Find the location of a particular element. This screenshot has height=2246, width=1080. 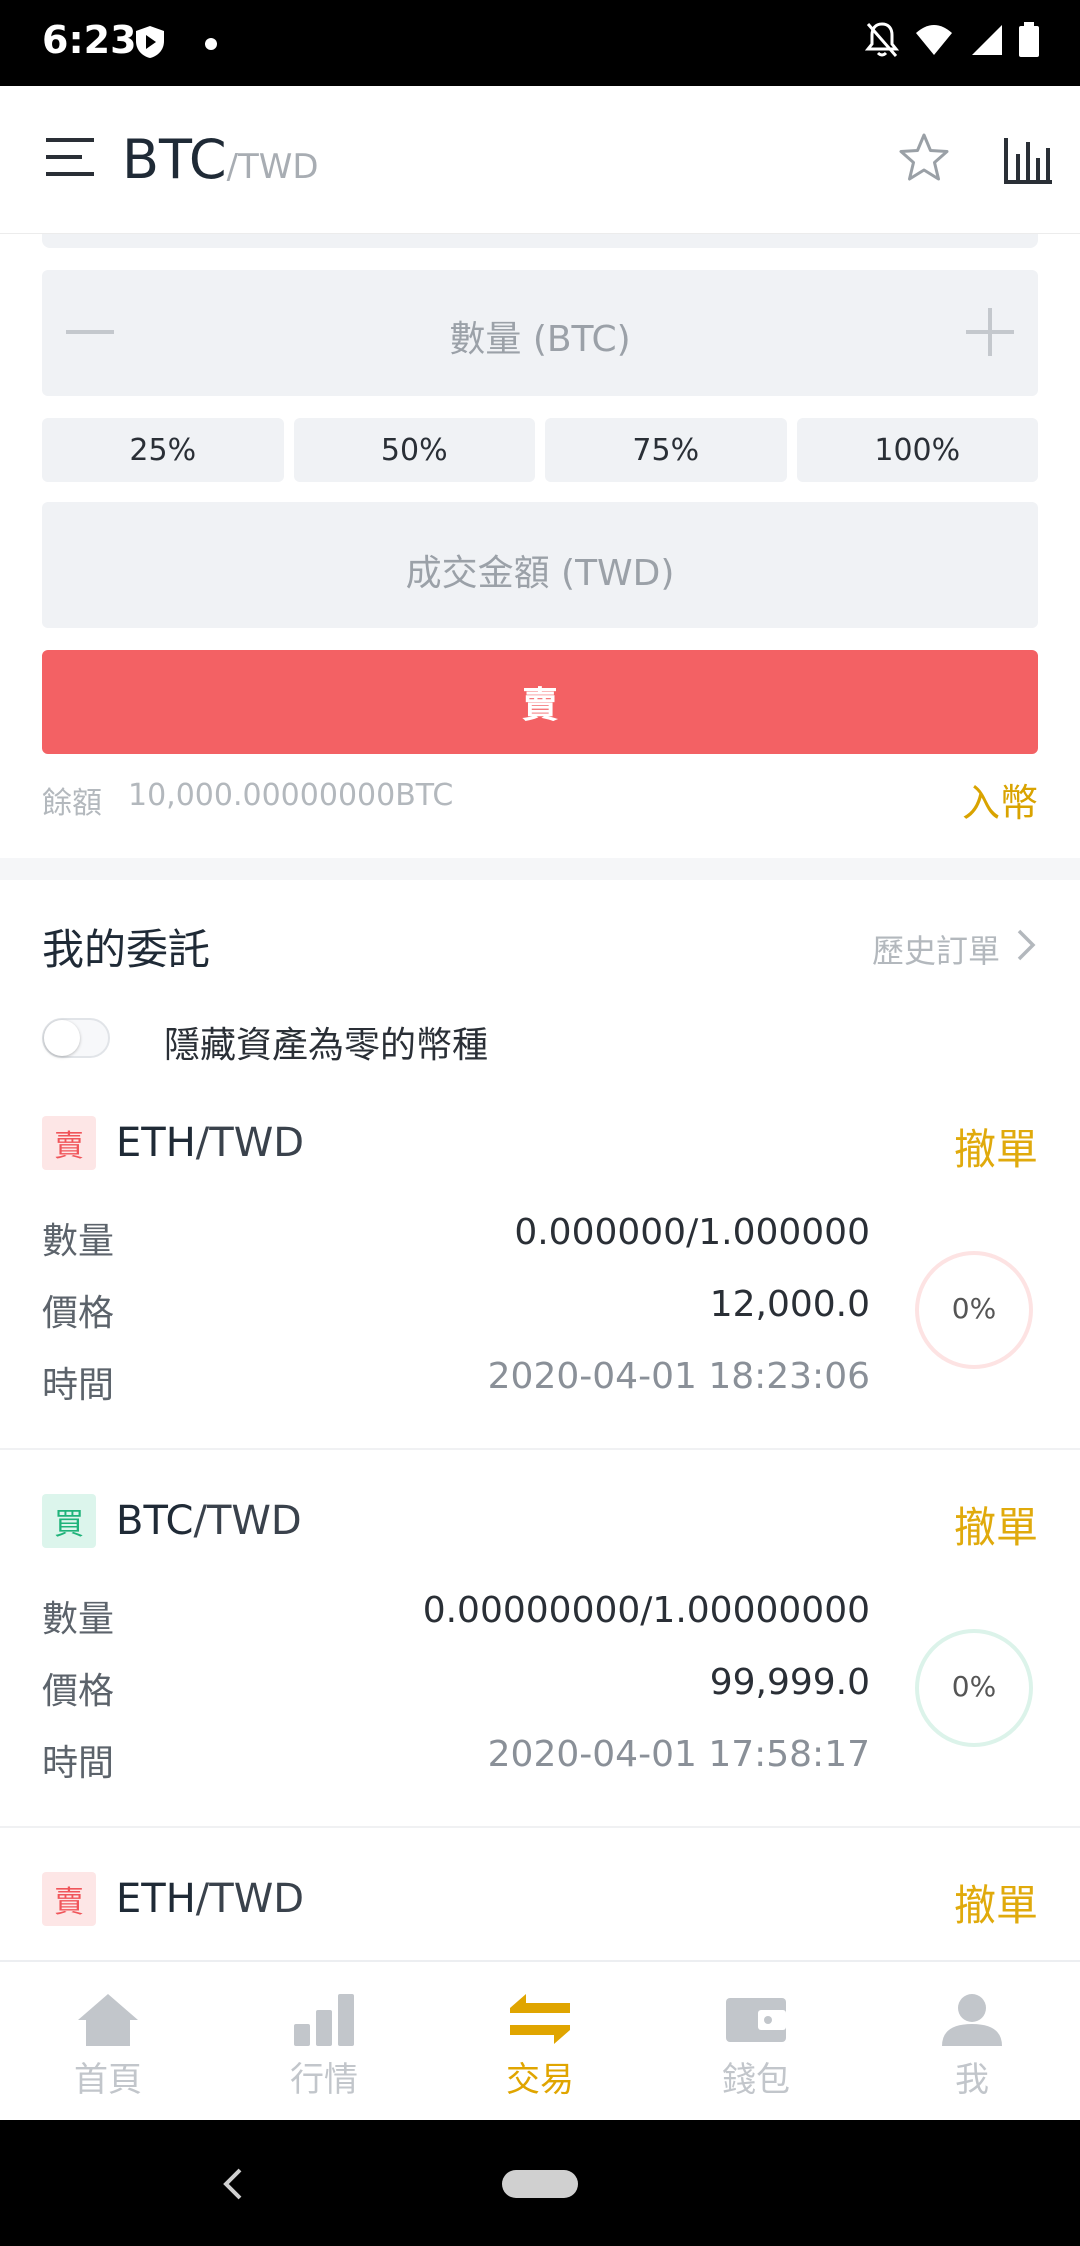

bottom-nav: 首頁 行情 交易 錢包 我 is located at coordinates (540, 2040).